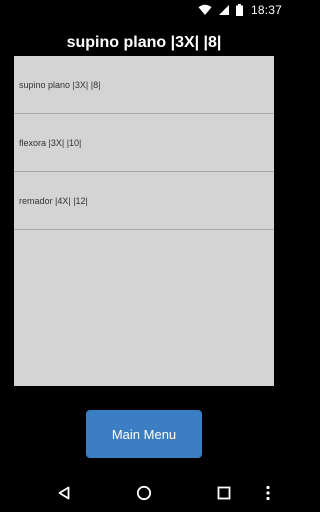 Image resolution: width=320 pixels, height=512 pixels. I want to click on battery-icon, so click(239, 10).